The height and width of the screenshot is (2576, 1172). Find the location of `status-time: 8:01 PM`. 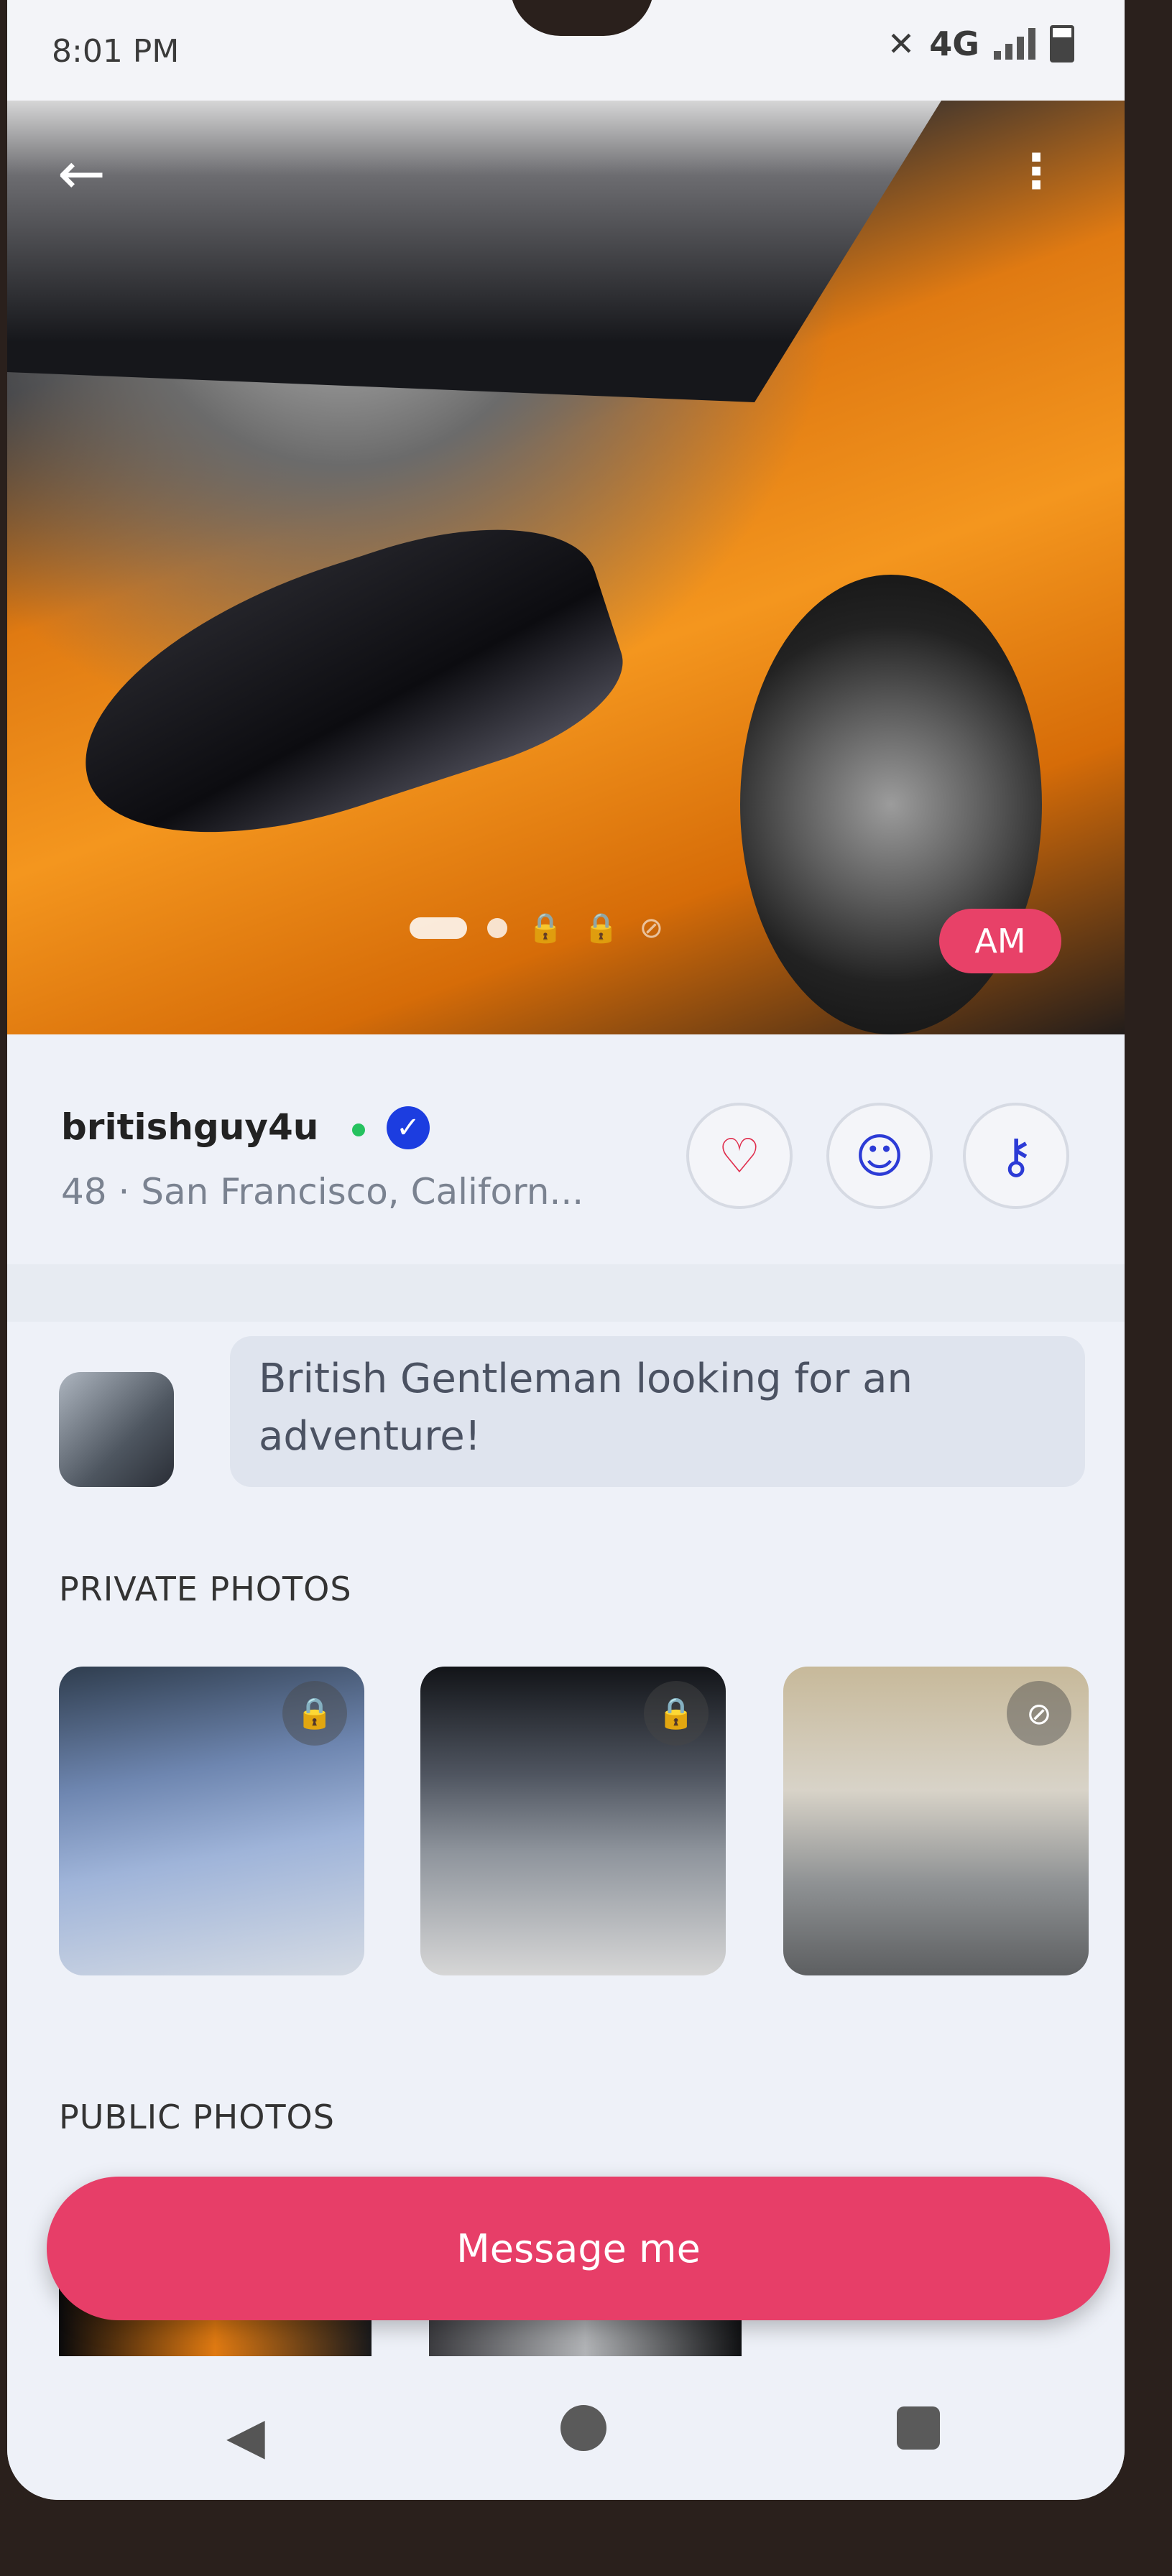

status-time: 8:01 PM is located at coordinates (116, 51).